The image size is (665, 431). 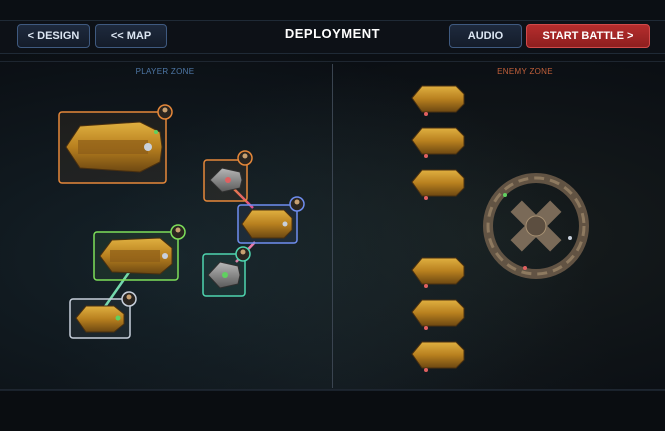 I want to click on player-fighter-teal, so click(x=226, y=271).